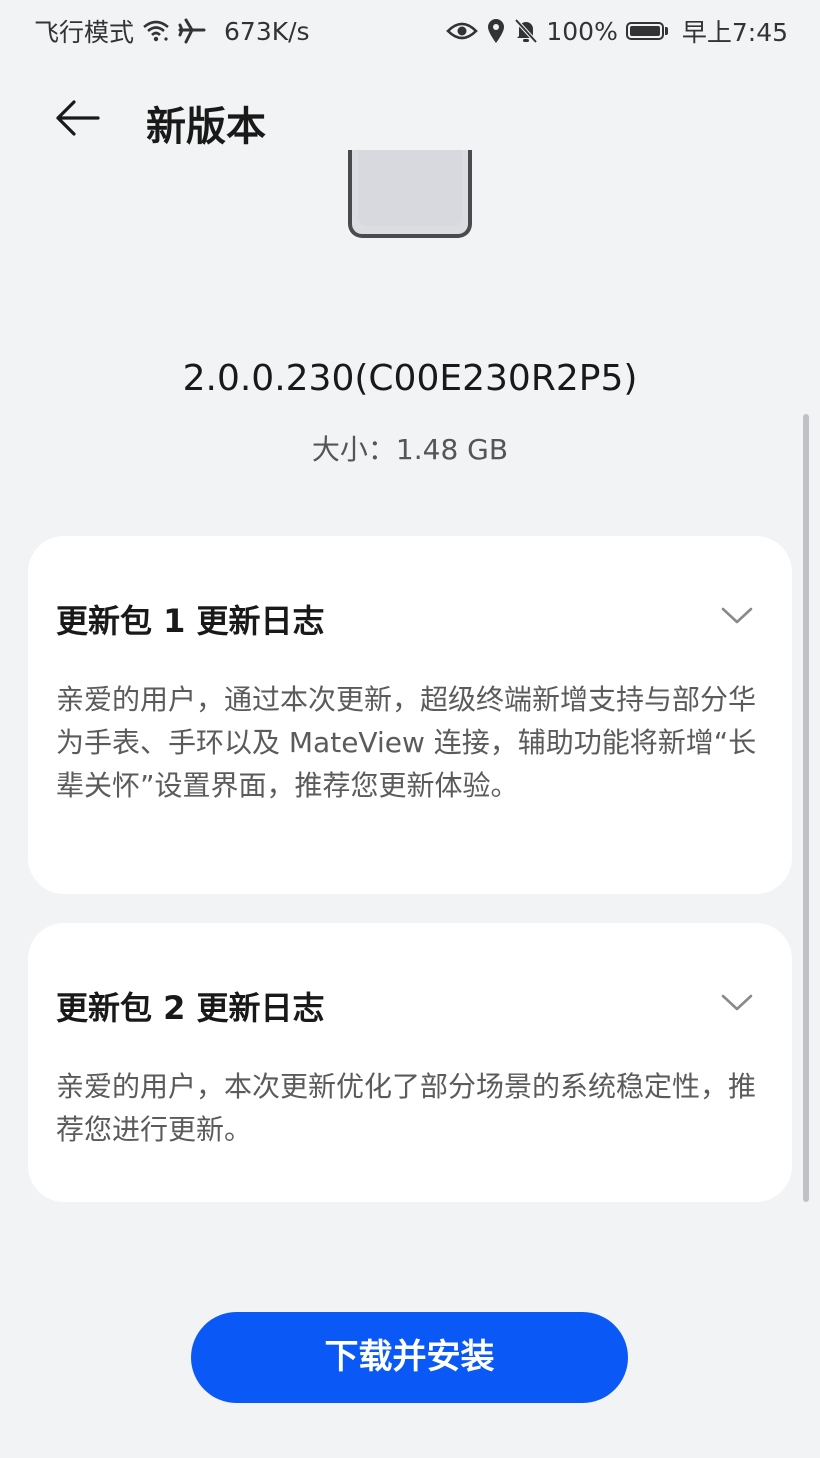 The width and height of the screenshot is (820, 1458). What do you see at coordinates (646, 31) in the screenshot?
I see `battery-icon` at bounding box center [646, 31].